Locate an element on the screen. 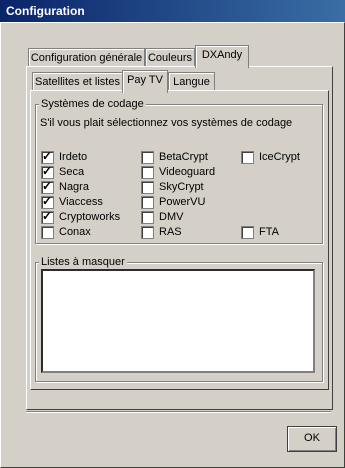 This screenshot has width=345, height=468. tab-pay-tv: Pay TV is located at coordinates (145, 81).